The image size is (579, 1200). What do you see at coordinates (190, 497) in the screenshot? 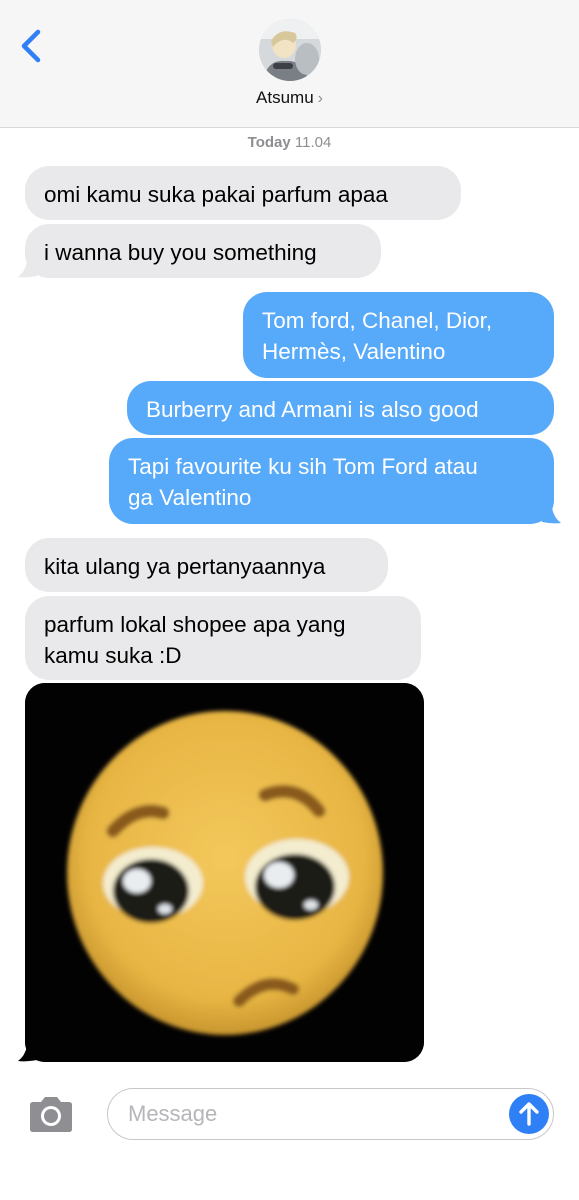
I see `message-text-line: ga Valentino` at bounding box center [190, 497].